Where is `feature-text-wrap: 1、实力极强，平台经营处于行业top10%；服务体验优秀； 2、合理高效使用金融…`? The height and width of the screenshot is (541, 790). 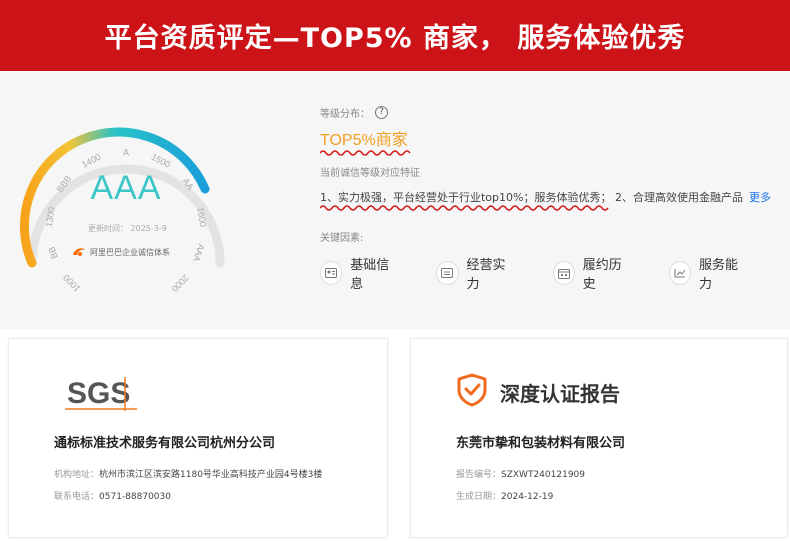 feature-text-wrap: 1、实力极强，平台经营处于行业top10%；服务体验优秀； 2、合理高效使用金融… is located at coordinates (531, 200).